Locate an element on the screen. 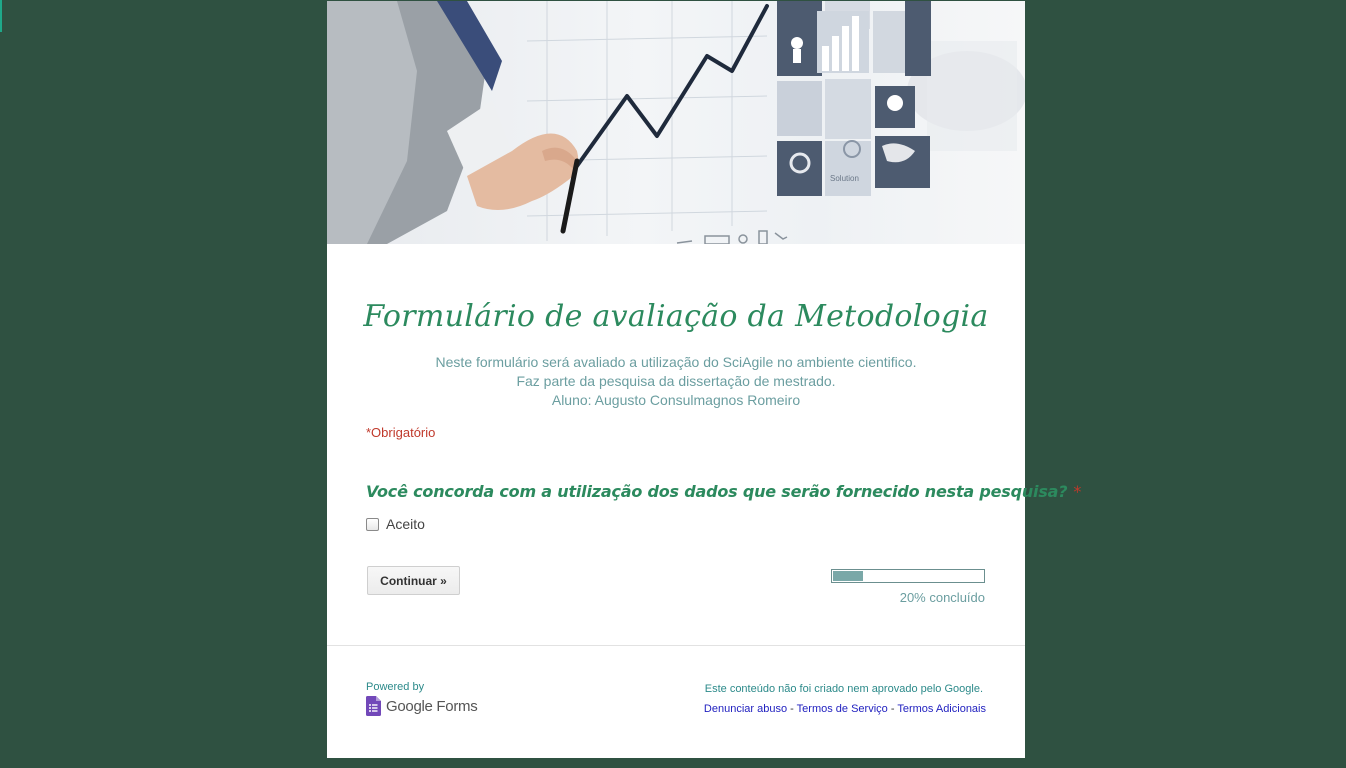  powered-by-label: Powered by is located at coordinates (395, 687).